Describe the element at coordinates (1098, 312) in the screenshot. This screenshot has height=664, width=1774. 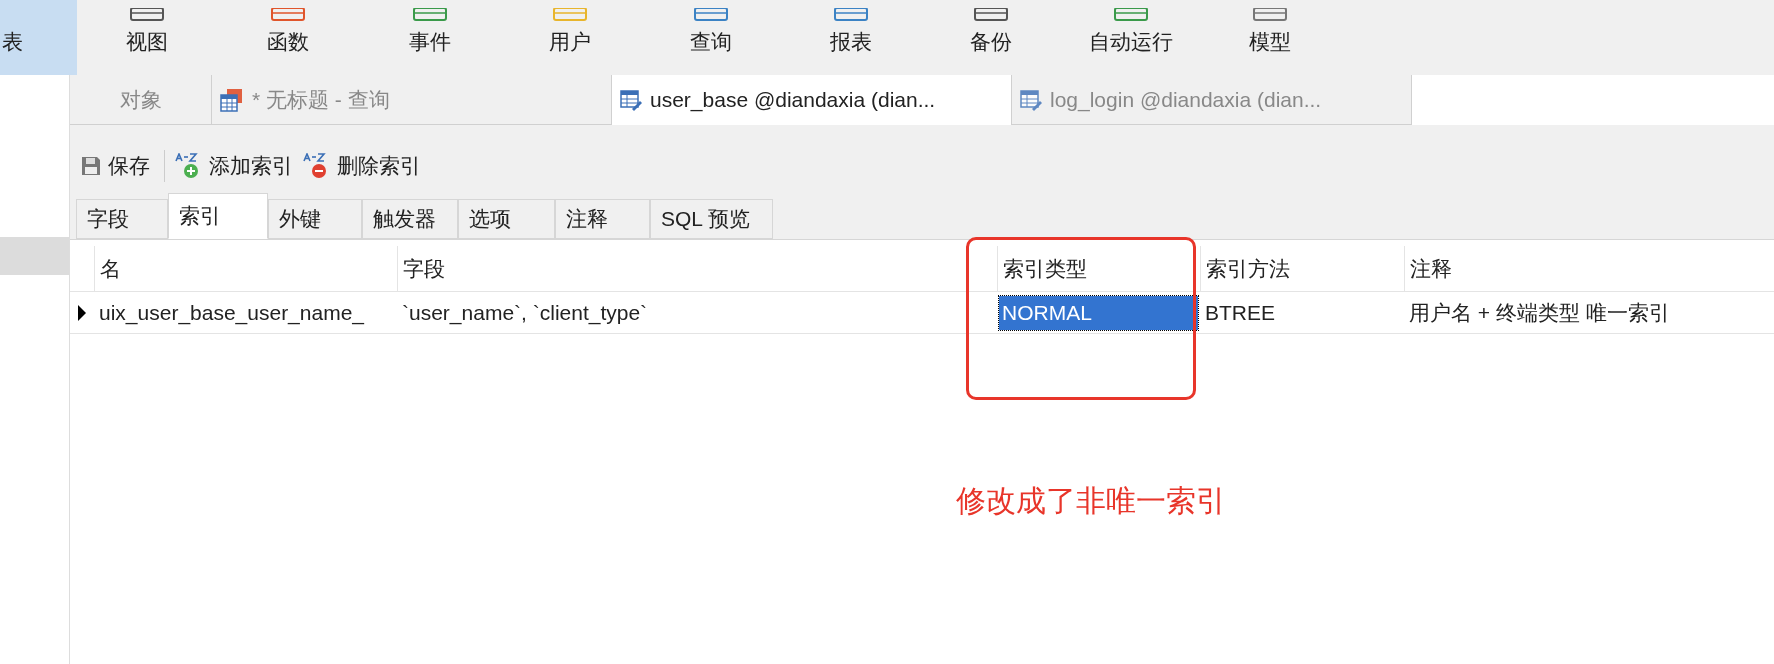
I see `table-cell: NORMAL` at that location.